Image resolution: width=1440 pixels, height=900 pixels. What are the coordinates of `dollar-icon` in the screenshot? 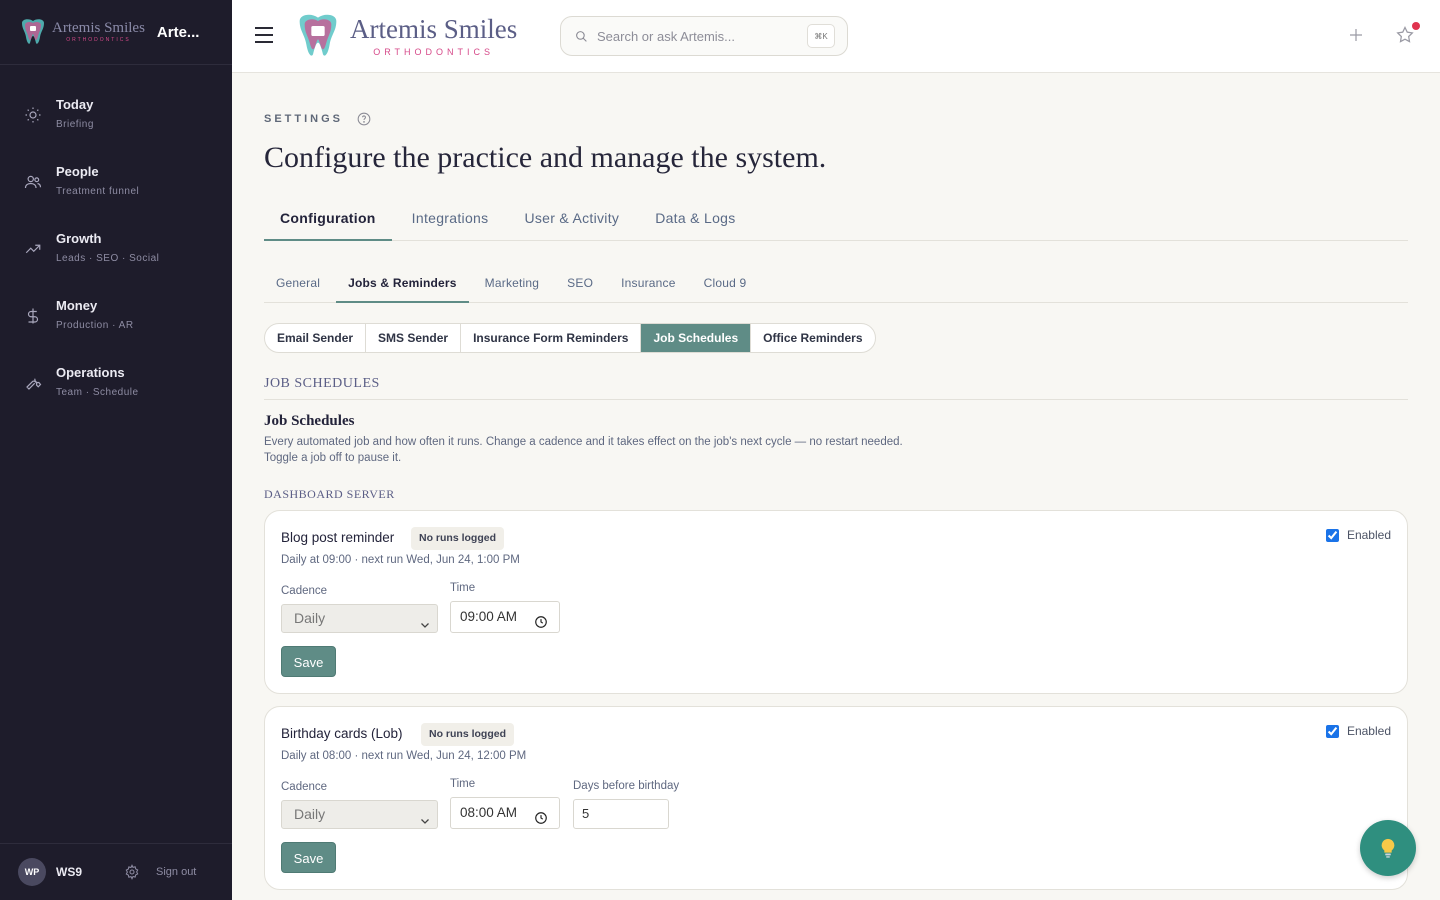 It's located at (33, 316).